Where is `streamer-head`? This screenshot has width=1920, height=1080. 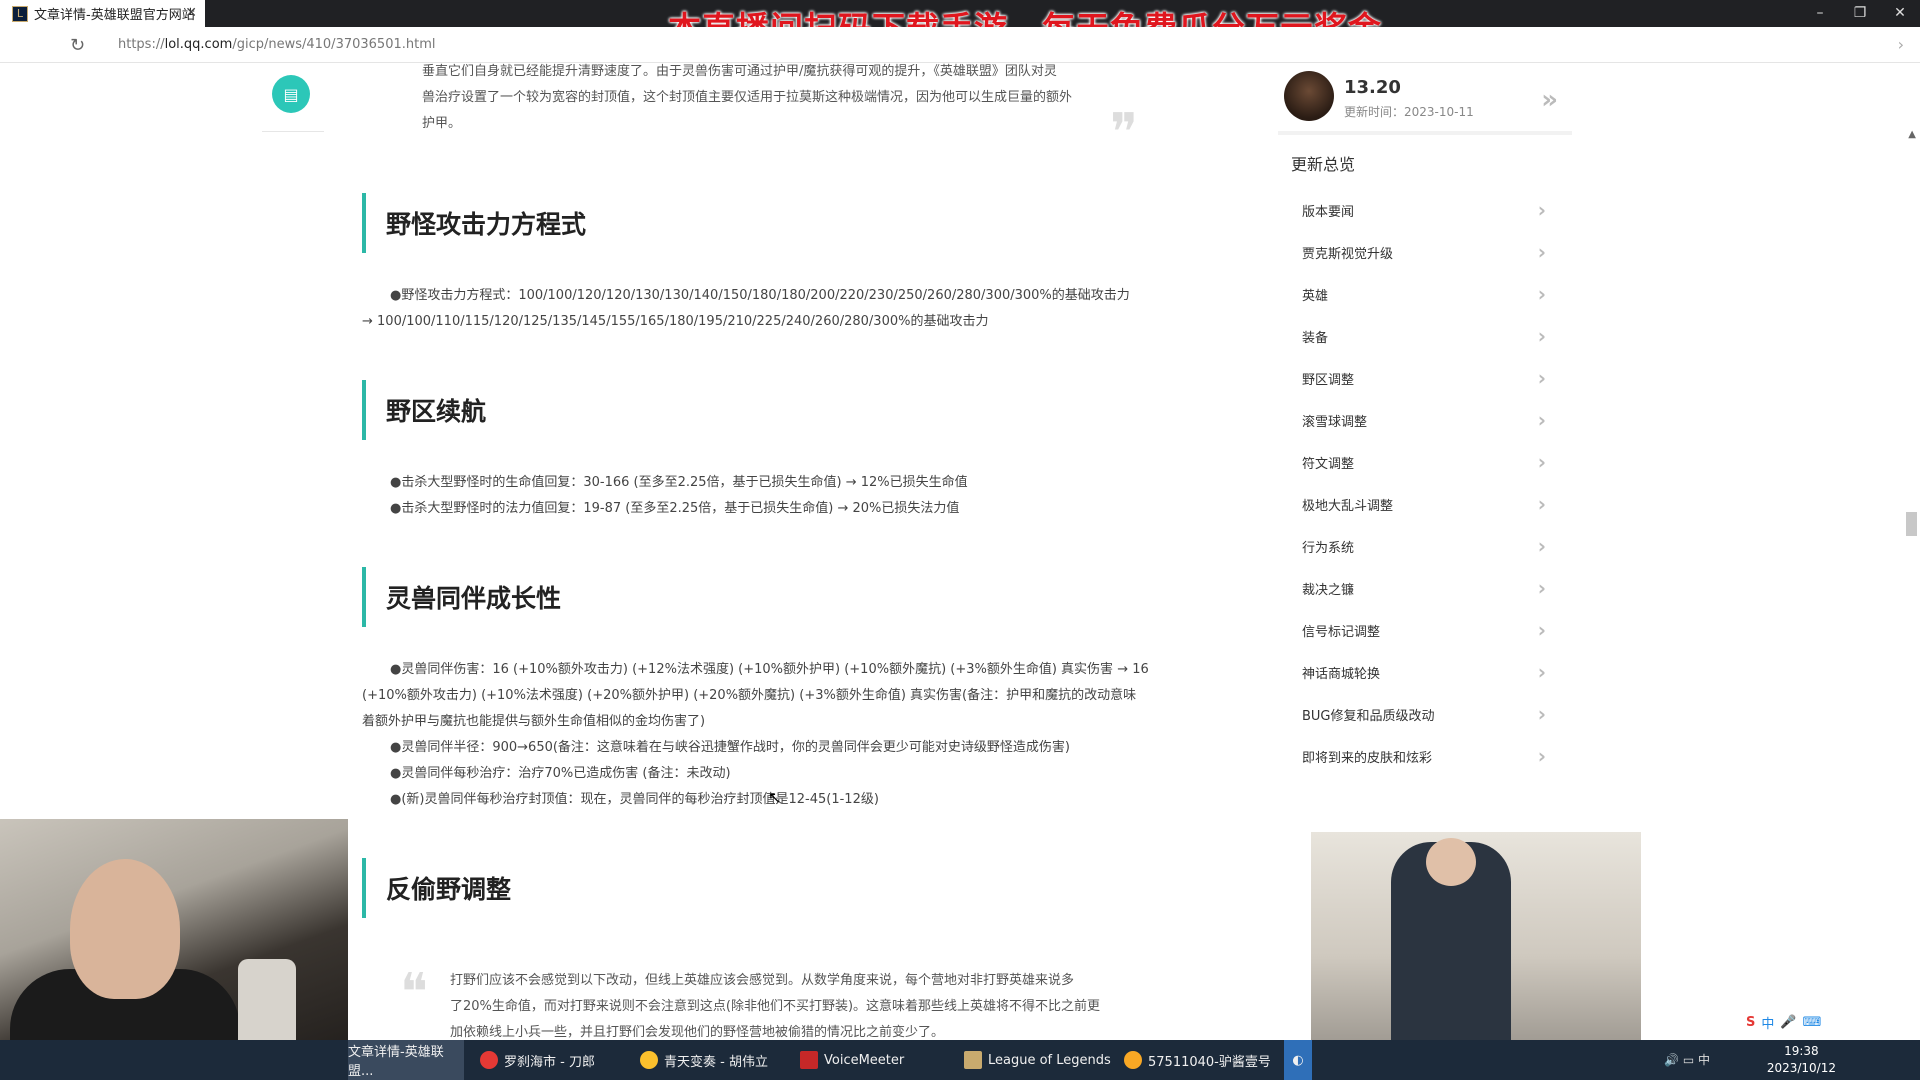 streamer-head is located at coordinates (125, 929).